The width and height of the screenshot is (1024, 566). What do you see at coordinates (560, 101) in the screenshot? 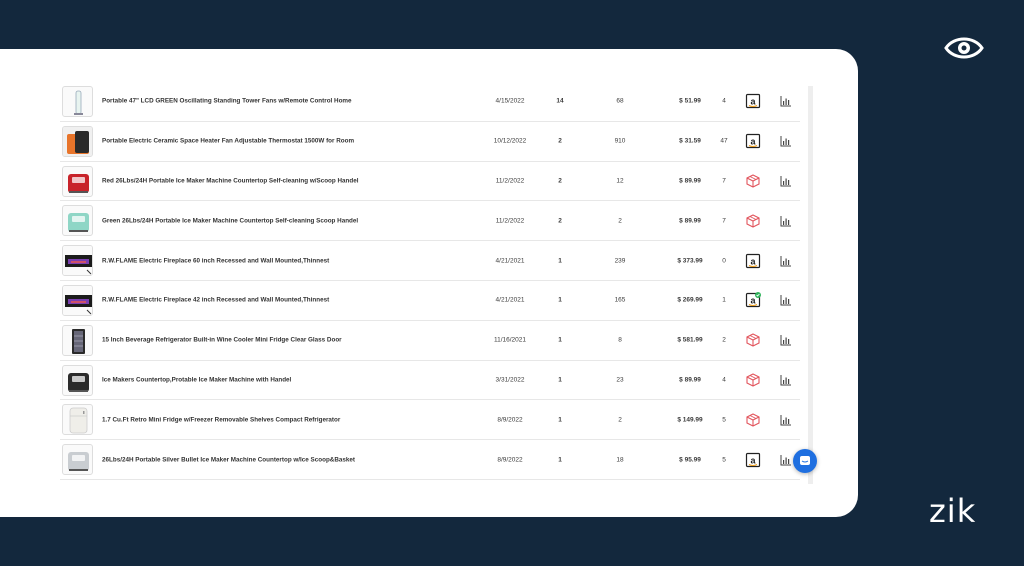
I see `product-sales: 14` at bounding box center [560, 101].